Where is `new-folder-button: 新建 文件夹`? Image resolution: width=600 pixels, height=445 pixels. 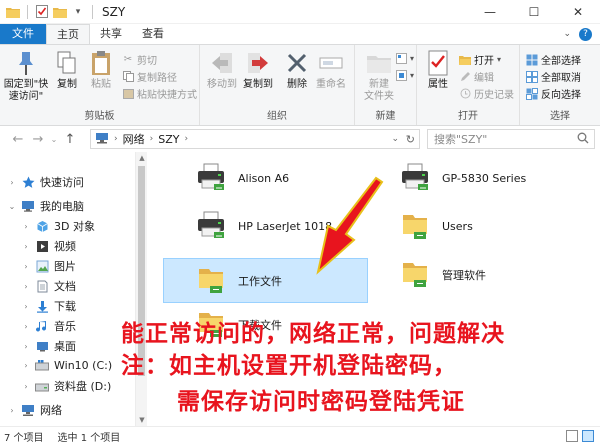
new-folder-button: 新建 文件夹 is located at coordinates (379, 76).